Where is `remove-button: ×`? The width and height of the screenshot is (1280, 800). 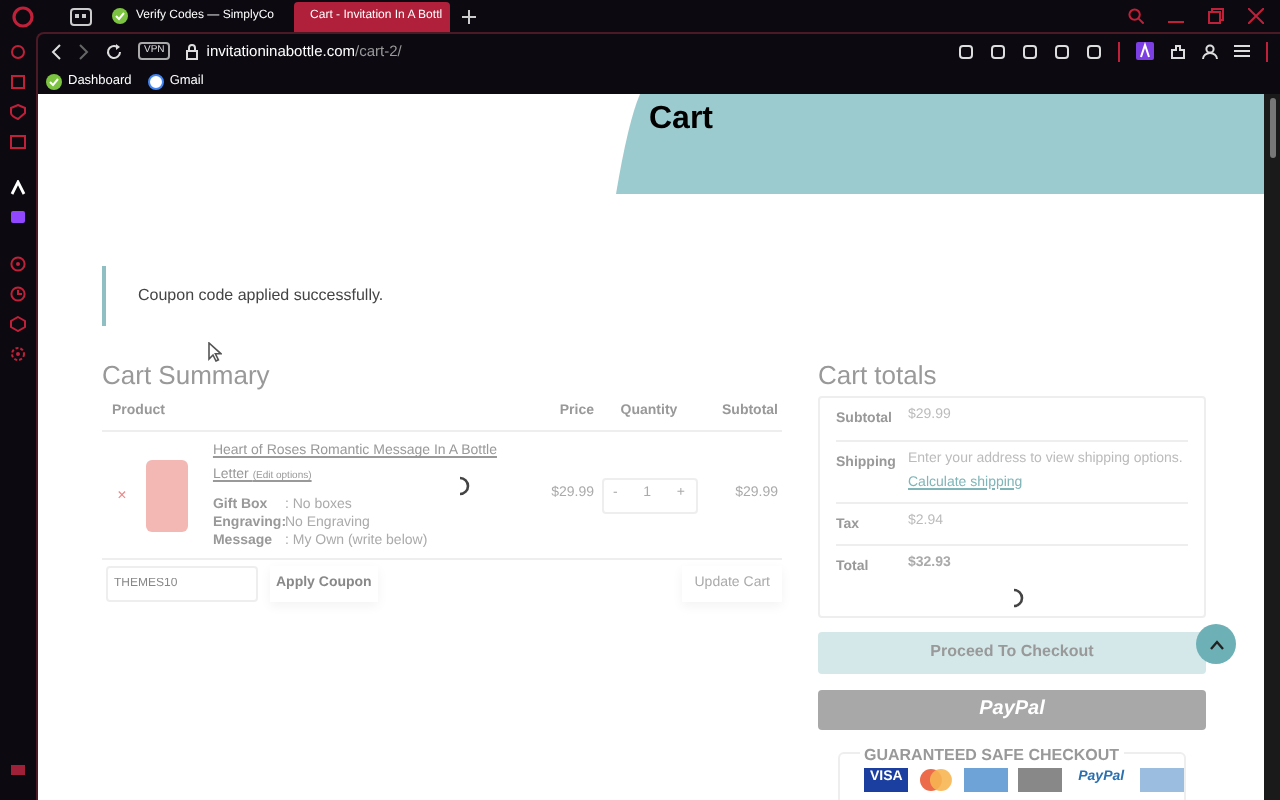 remove-button: × is located at coordinates (118, 495).